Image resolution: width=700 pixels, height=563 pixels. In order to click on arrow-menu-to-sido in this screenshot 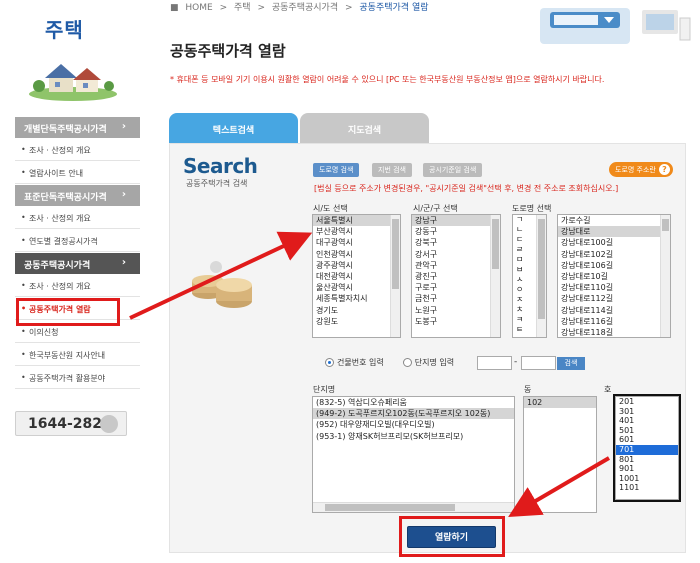, I will do `click(221, 275)`.